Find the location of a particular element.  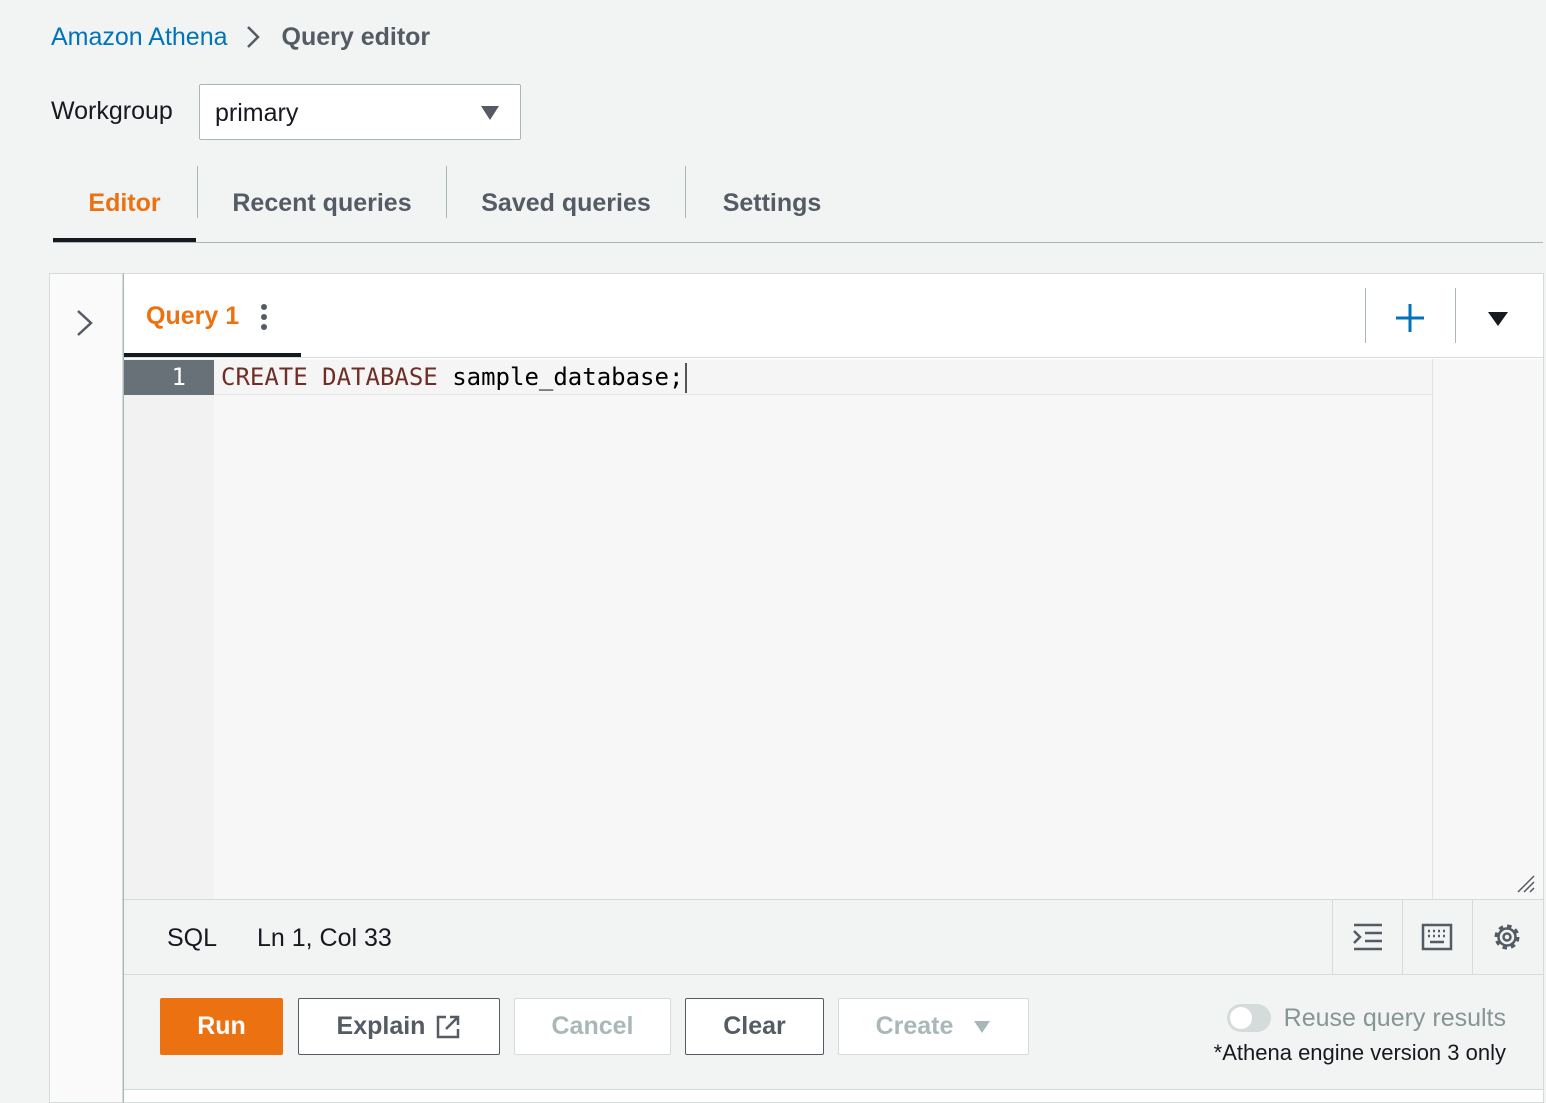

editor-scroll-column is located at coordinates (1487, 629).